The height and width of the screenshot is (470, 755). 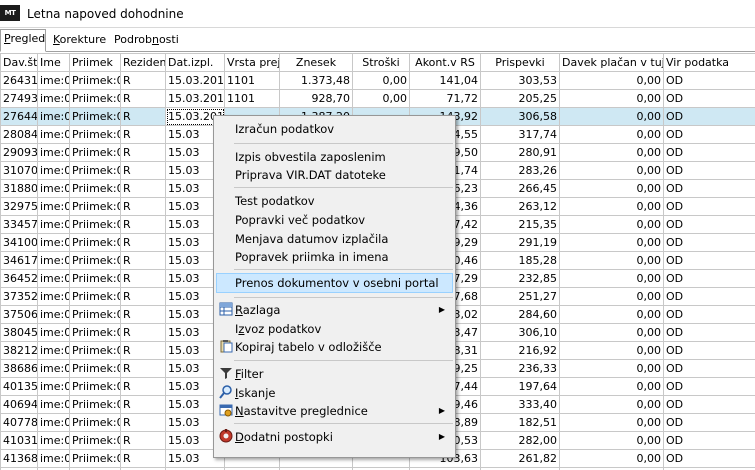 What do you see at coordinates (520, 152) in the screenshot?
I see `table-cell: 280,91` at bounding box center [520, 152].